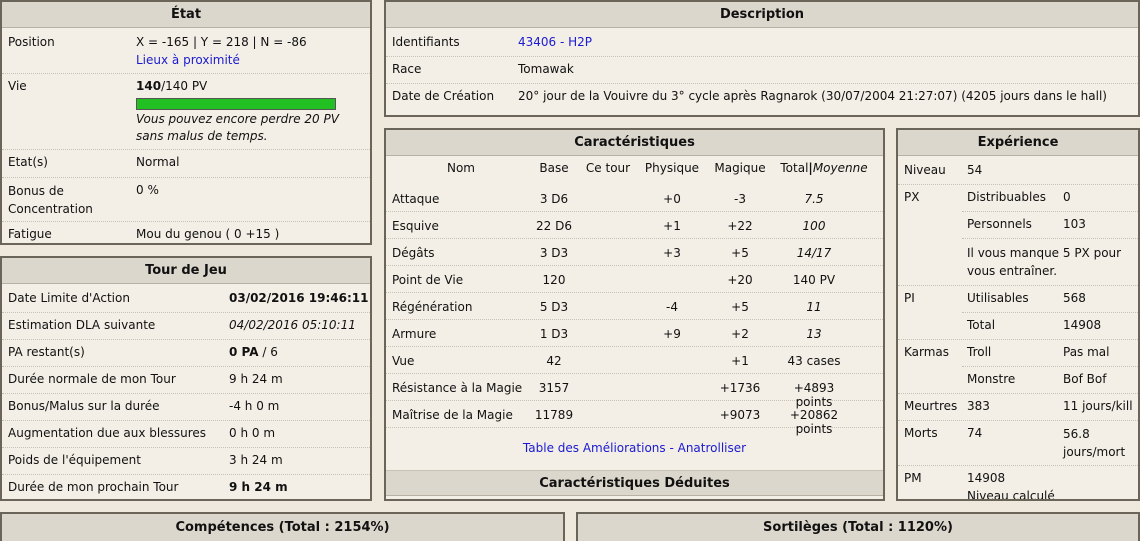 The height and width of the screenshot is (541, 1140). What do you see at coordinates (82, 325) in the screenshot?
I see `tour-row-label: Estimation DLA suivante` at bounding box center [82, 325].